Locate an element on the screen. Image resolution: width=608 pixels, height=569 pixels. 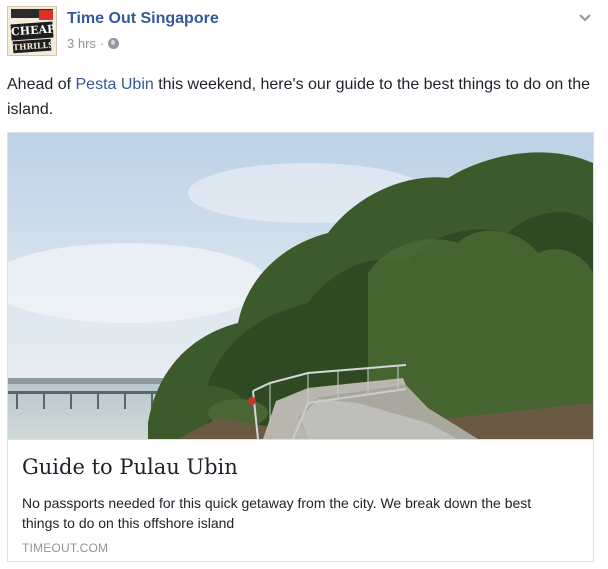
link-title: Guide to Pulau Ubin is located at coordinates (130, 467).